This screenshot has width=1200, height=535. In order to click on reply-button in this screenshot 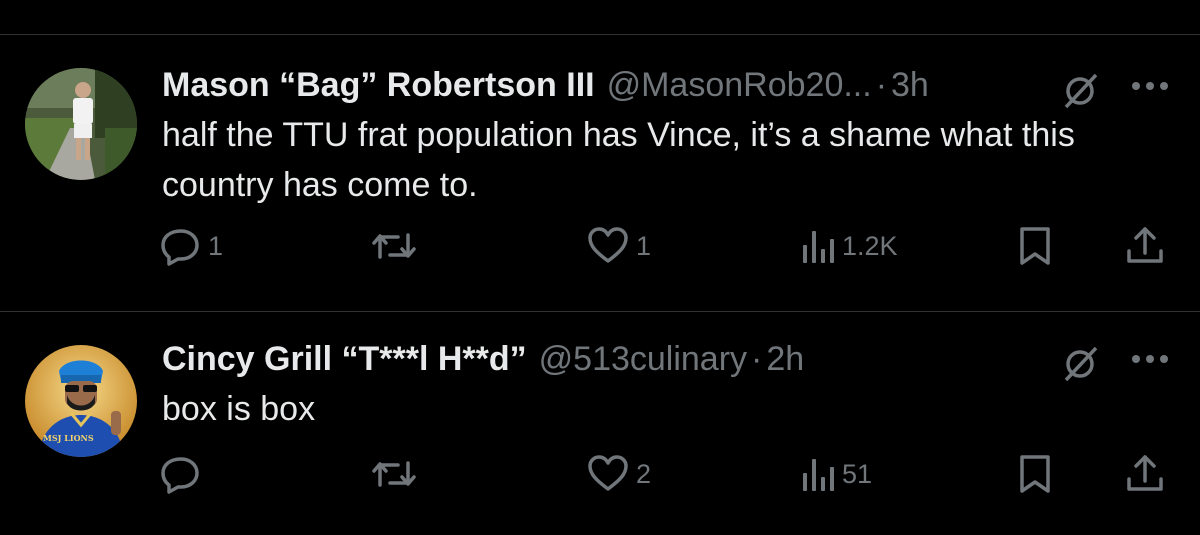, I will do `click(184, 474)`.